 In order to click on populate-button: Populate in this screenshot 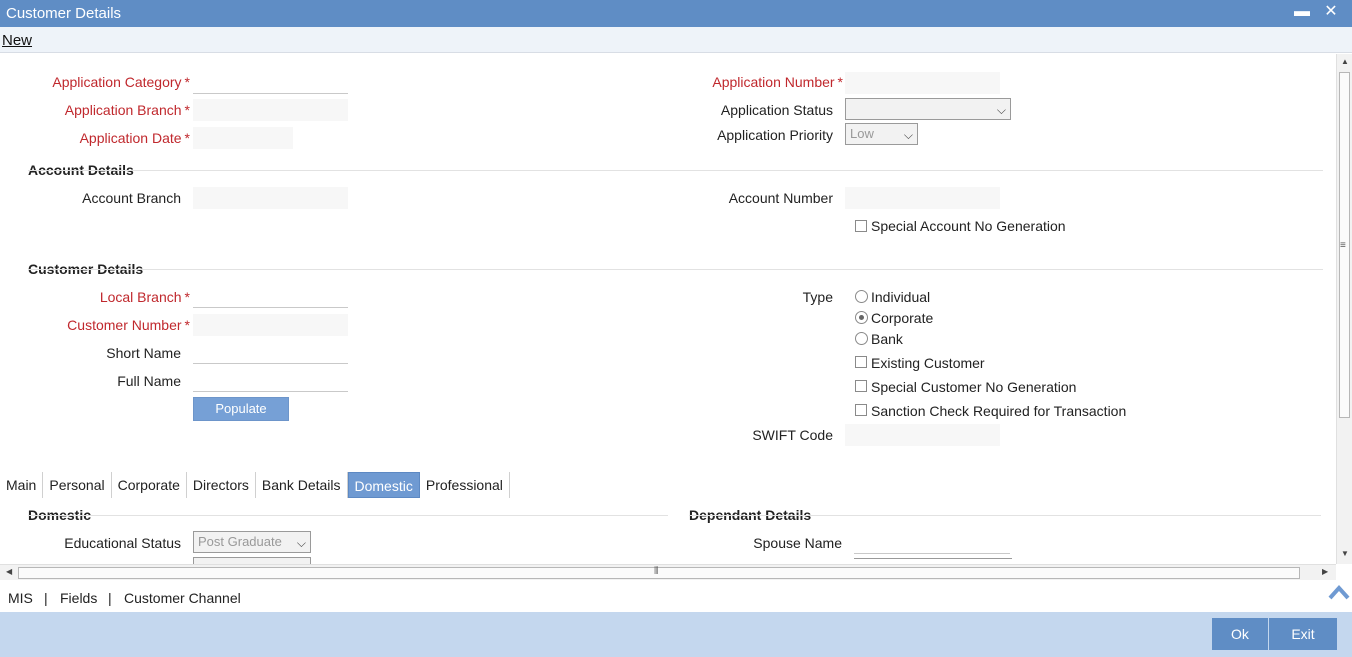, I will do `click(241, 409)`.